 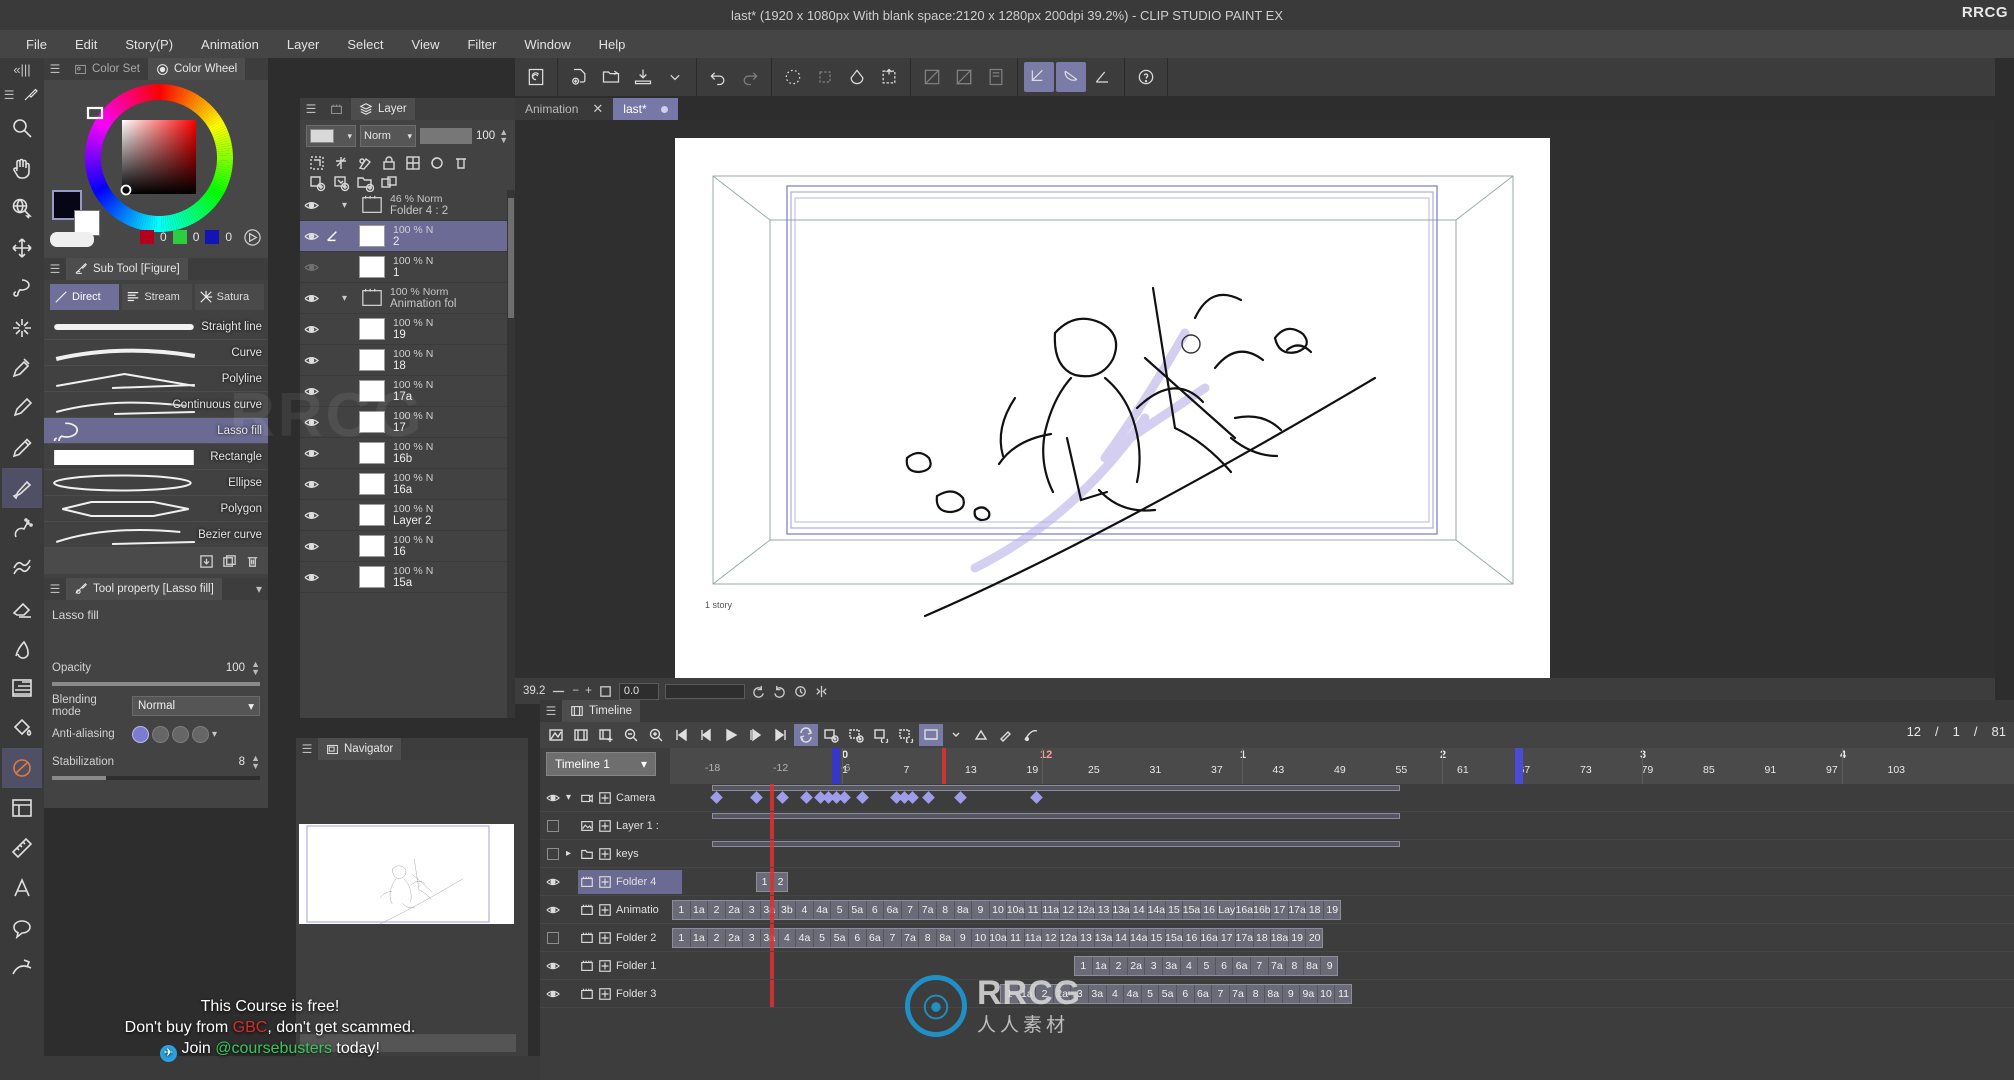 What do you see at coordinates (407, 515) in the screenshot?
I see `layer-row-layer-2: 100 % N Layer 2` at bounding box center [407, 515].